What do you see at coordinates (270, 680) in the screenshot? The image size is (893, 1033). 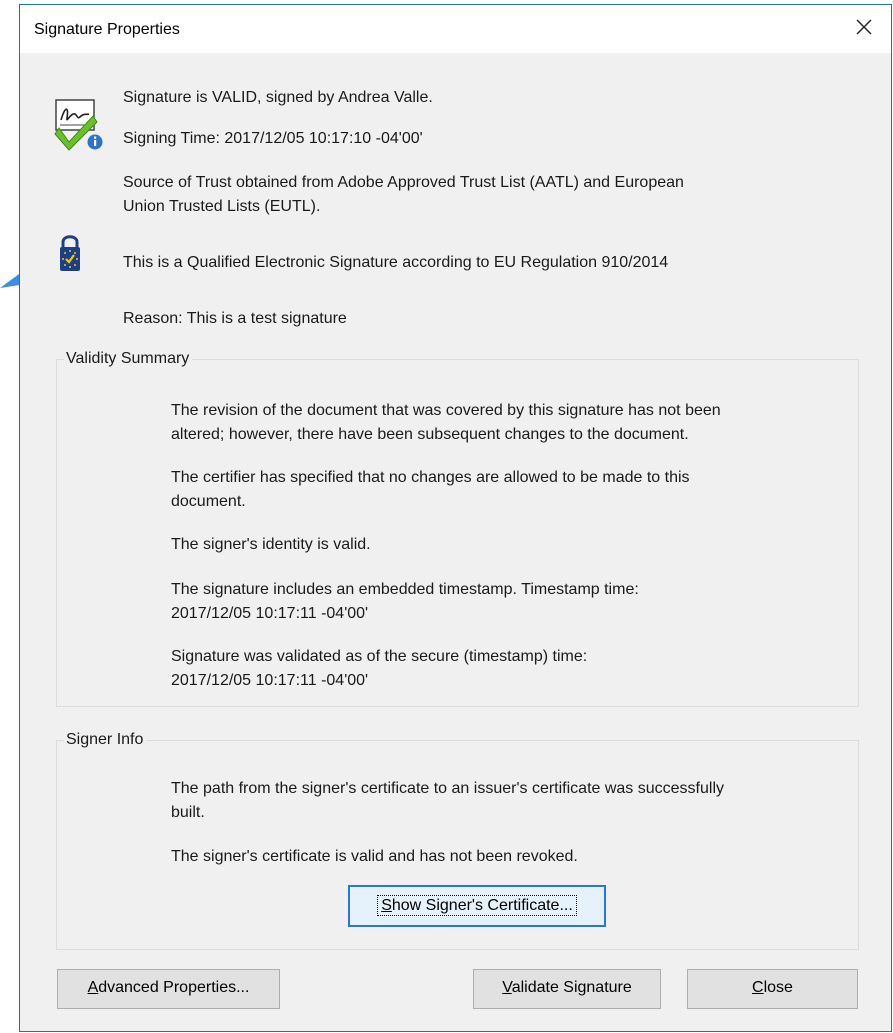 I see `validity-item-5-line2: 2017/12/05 10:17:11 -04'00'` at bounding box center [270, 680].